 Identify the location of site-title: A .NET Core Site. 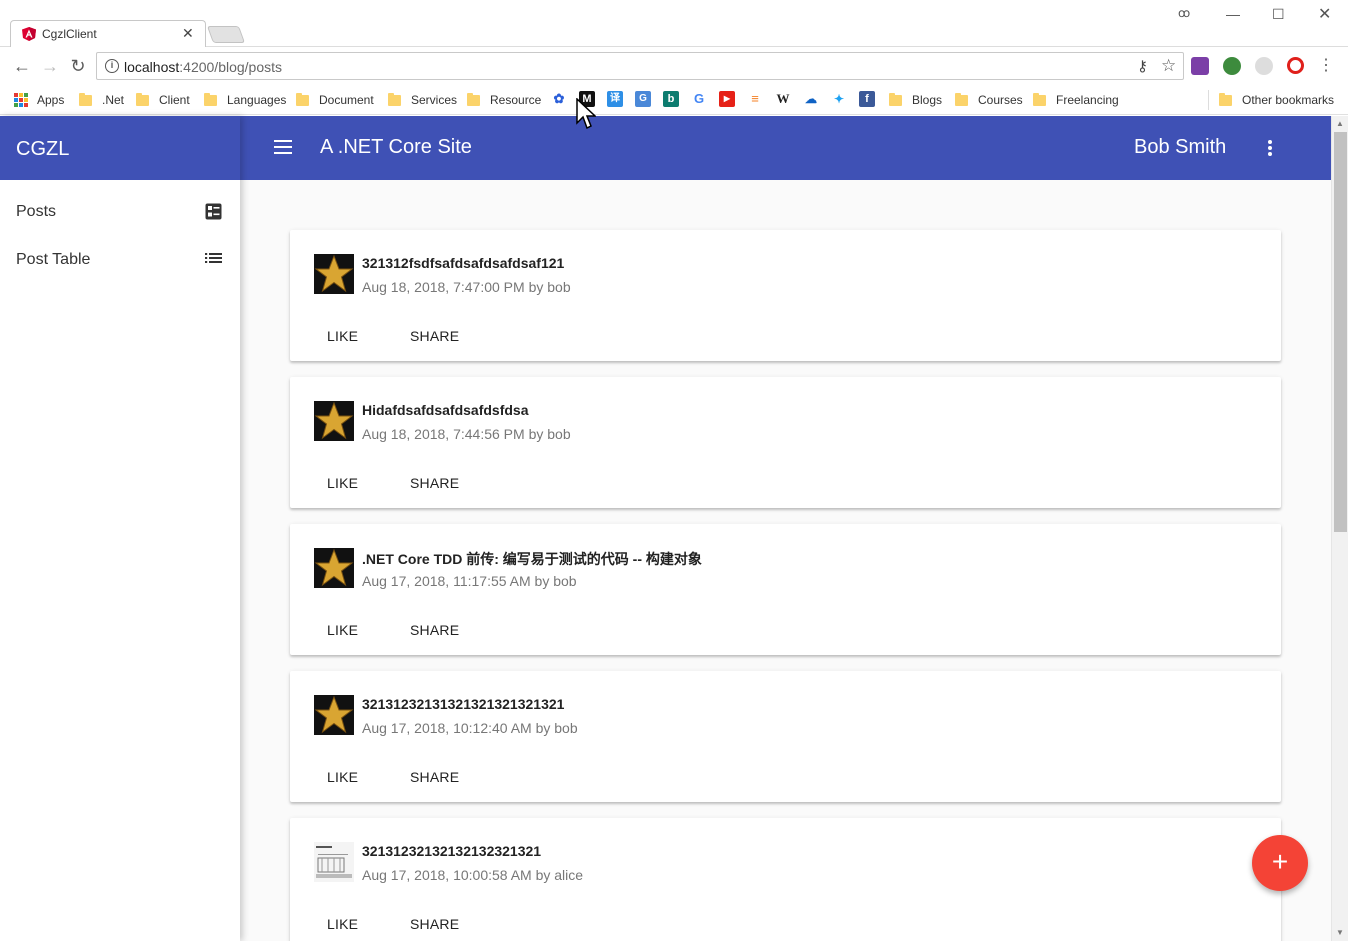
(396, 147).